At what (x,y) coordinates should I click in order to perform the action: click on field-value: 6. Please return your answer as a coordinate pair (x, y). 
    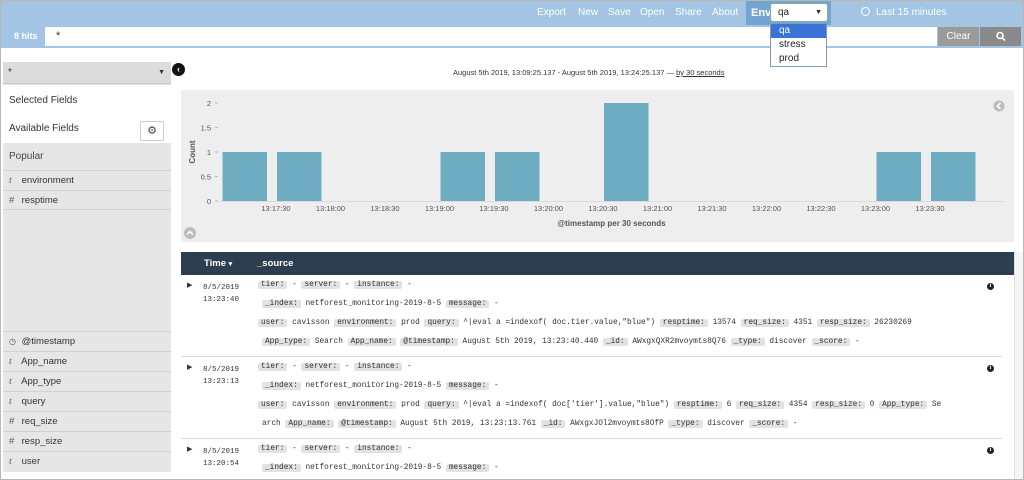
    Looking at the image, I should click on (729, 405).